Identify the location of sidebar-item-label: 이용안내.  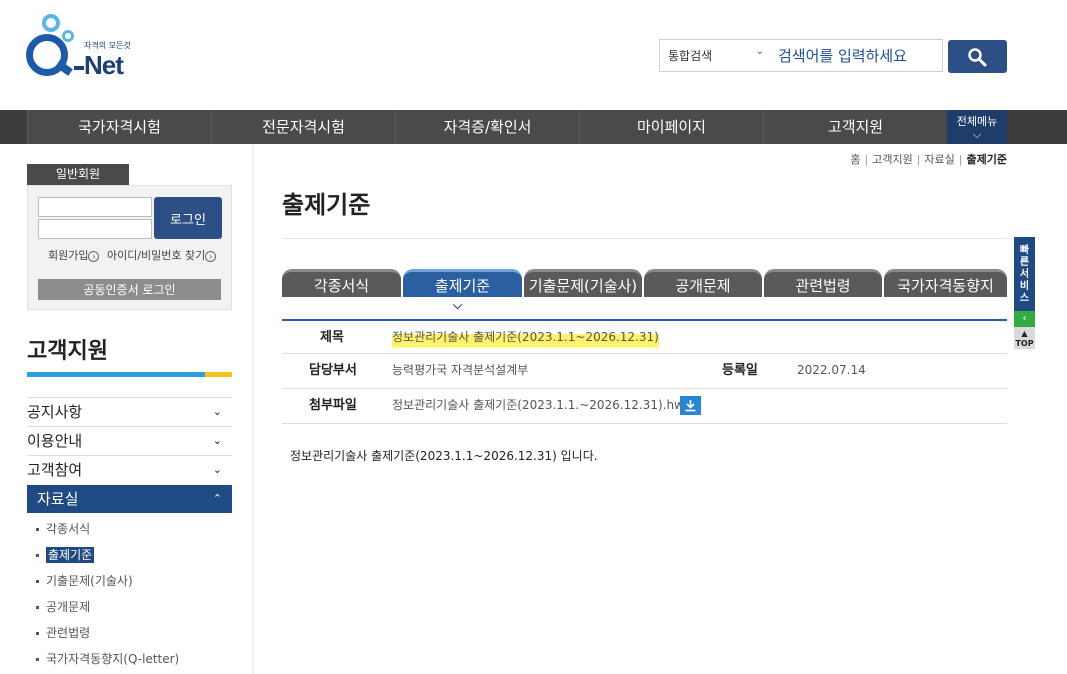
(55, 441).